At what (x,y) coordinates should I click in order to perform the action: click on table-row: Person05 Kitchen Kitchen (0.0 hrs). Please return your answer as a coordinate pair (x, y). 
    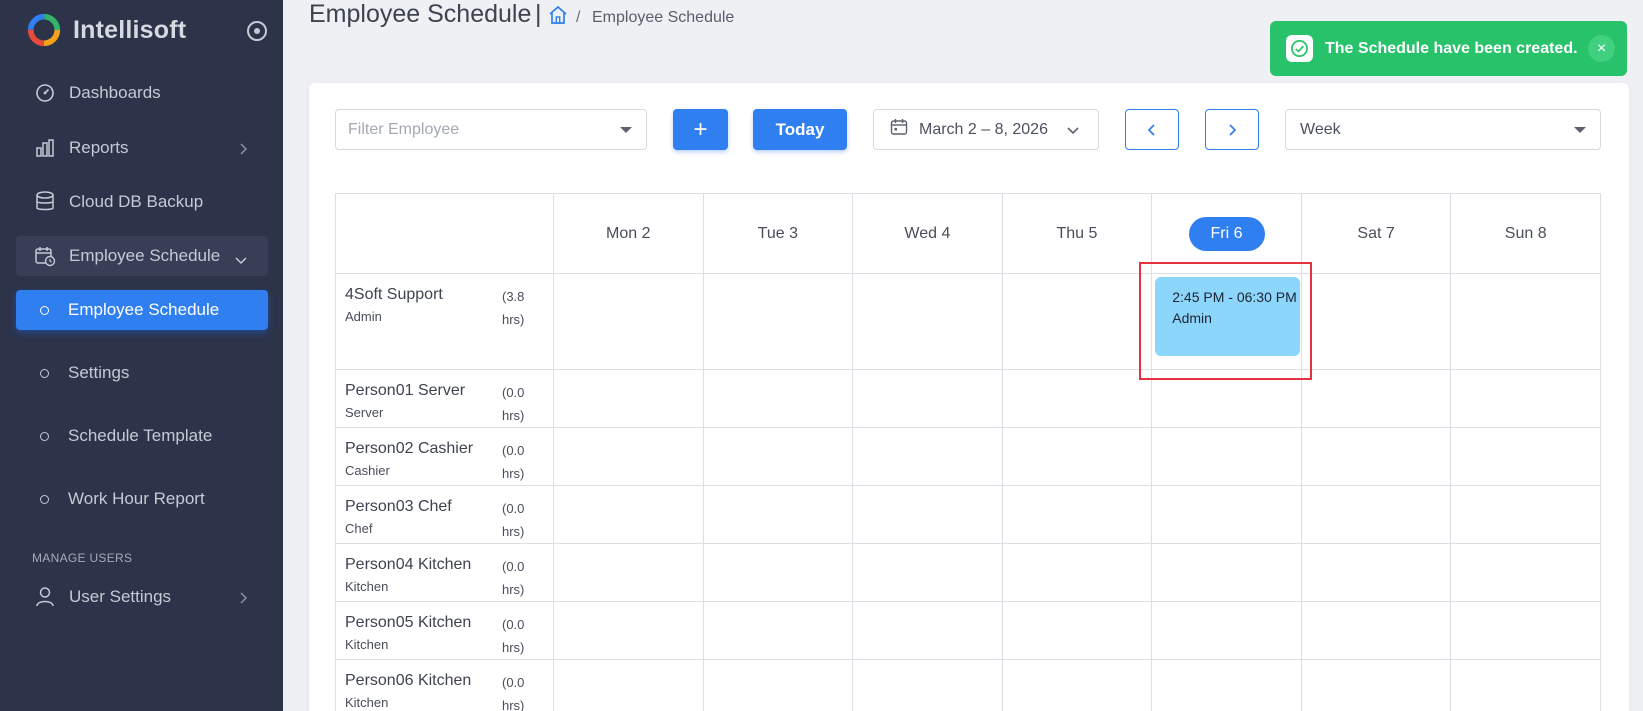
    Looking at the image, I should click on (968, 630).